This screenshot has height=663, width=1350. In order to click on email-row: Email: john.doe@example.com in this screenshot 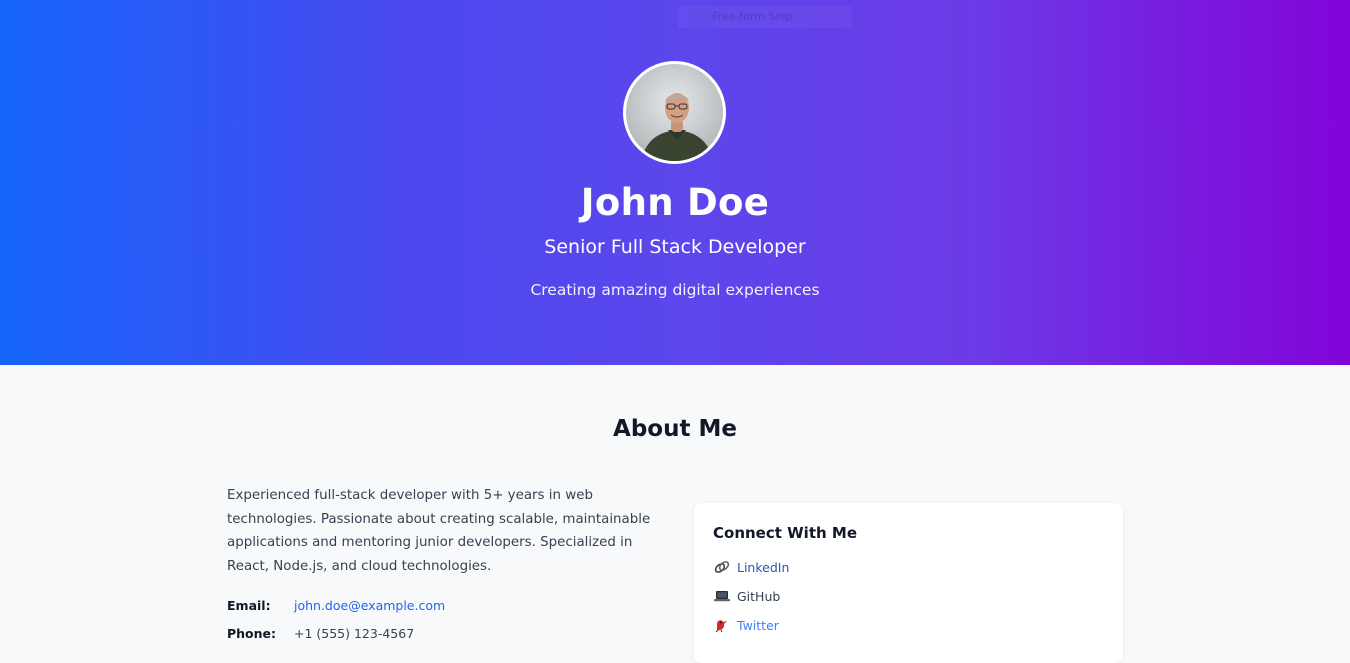, I will do `click(336, 605)`.